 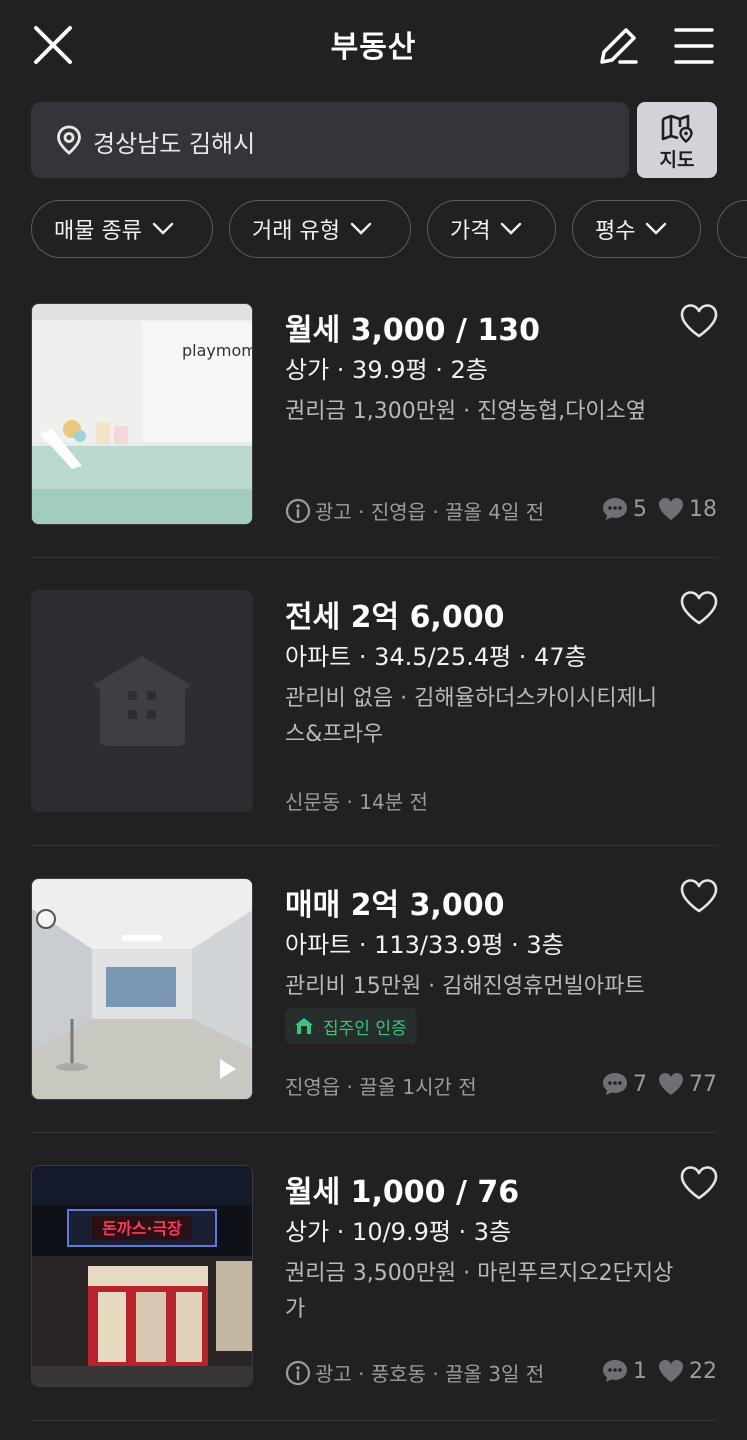 I want to click on like-count: 18, so click(x=703, y=509).